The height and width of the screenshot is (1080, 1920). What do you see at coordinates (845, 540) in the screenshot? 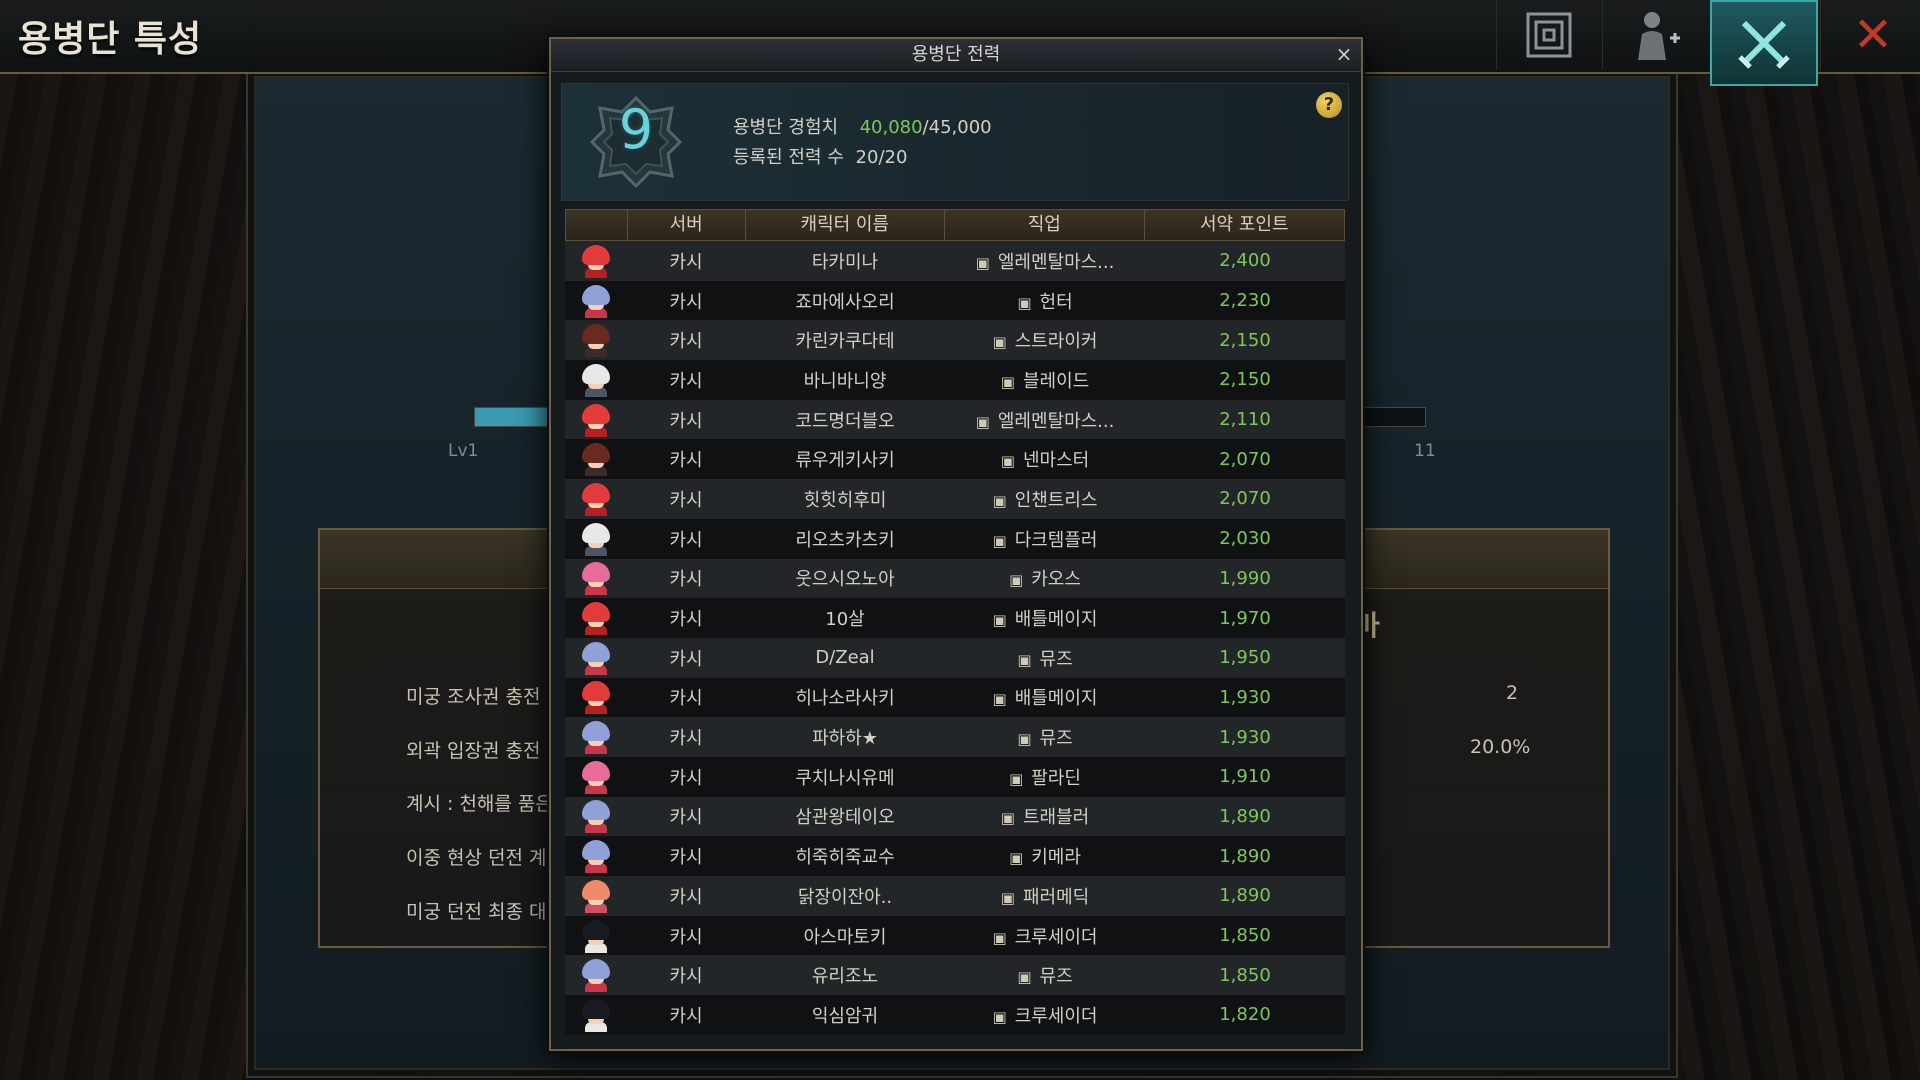
I see `character-name-cell: 리오츠카츠키` at bounding box center [845, 540].